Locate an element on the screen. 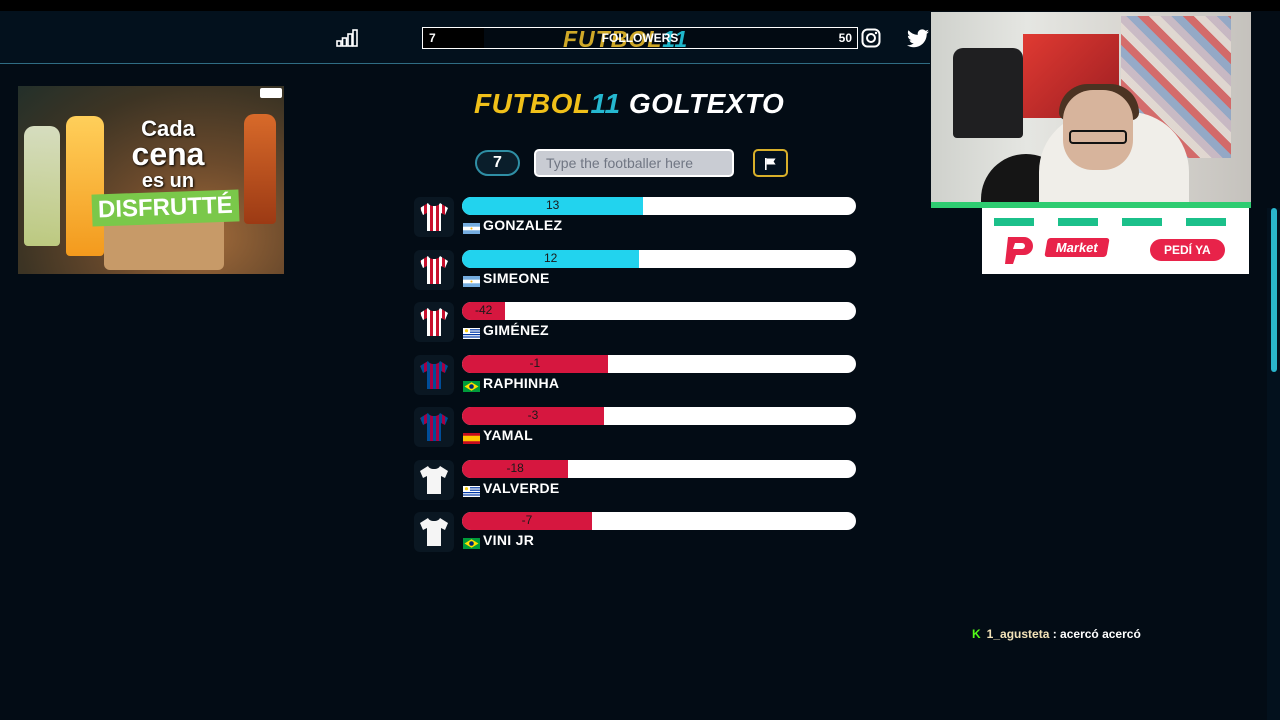  guess-row: -1 RAPHINHA is located at coordinates (634, 375).